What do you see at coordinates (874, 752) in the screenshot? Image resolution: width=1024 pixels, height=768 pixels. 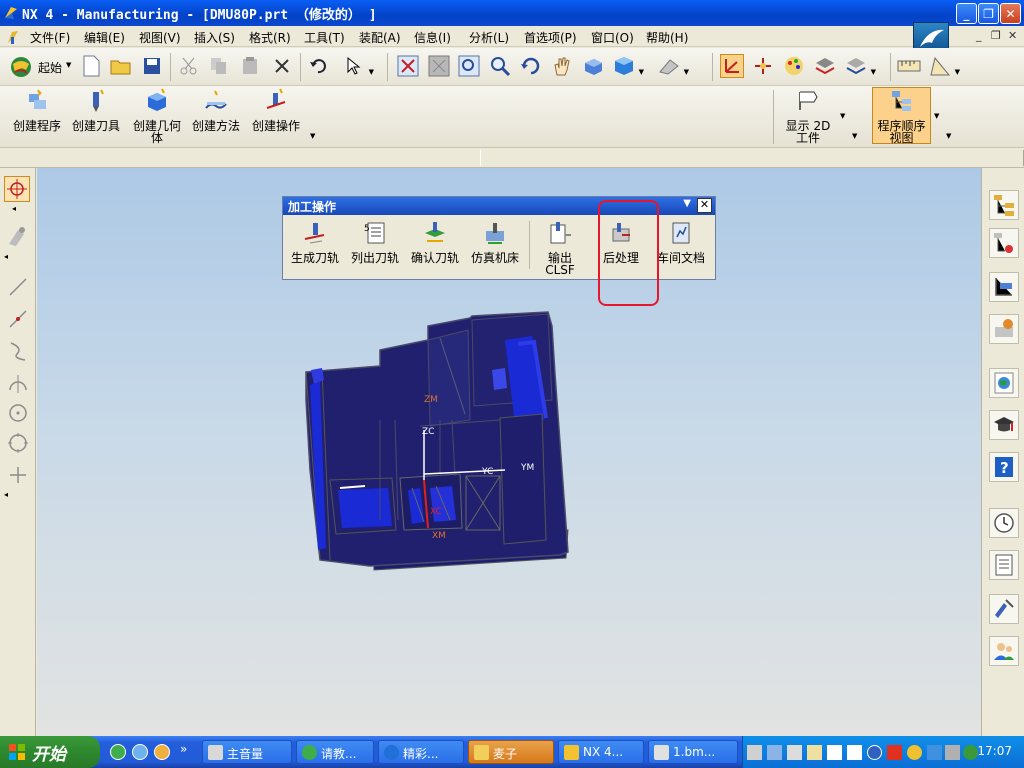 I see `chevron-left-icon` at bounding box center [874, 752].